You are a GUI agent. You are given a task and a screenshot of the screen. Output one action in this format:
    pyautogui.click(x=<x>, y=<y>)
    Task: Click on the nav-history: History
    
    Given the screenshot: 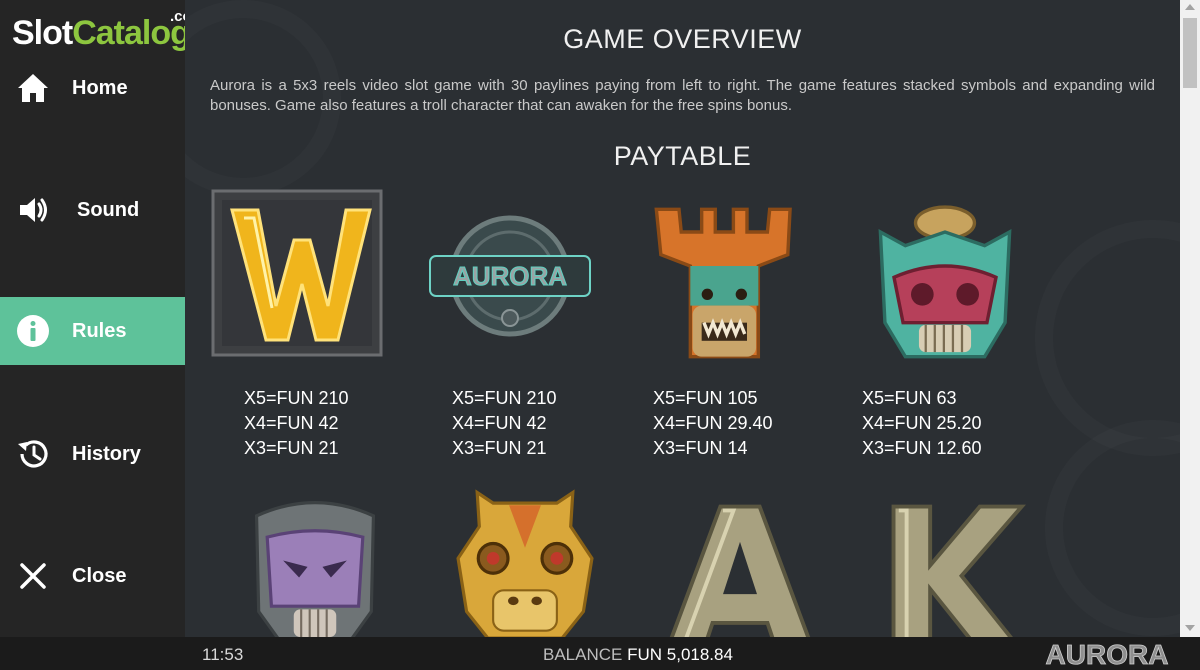 What is the action you would take?
    pyautogui.click(x=92, y=454)
    